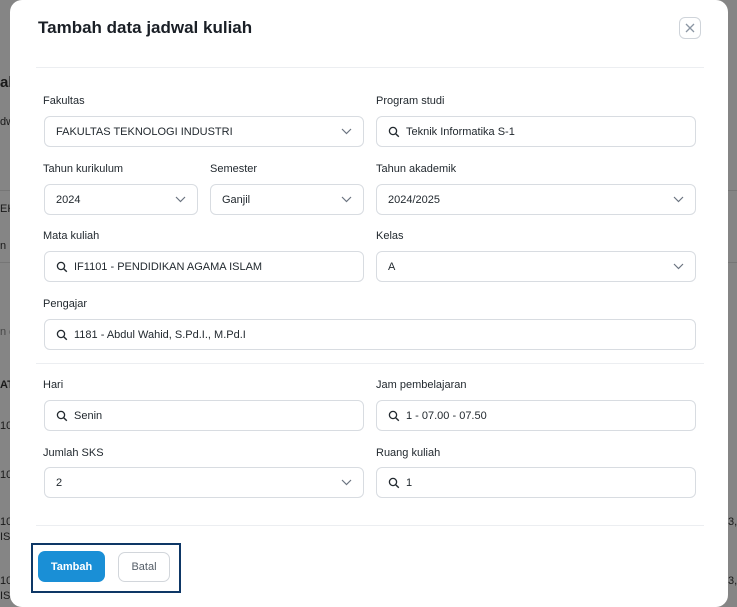 Image resolution: width=737 pixels, height=607 pixels. I want to click on pengajar-search-field: 1181 - Abdul Wahid, S.Pd.I., M.Pd.I, so click(370, 334).